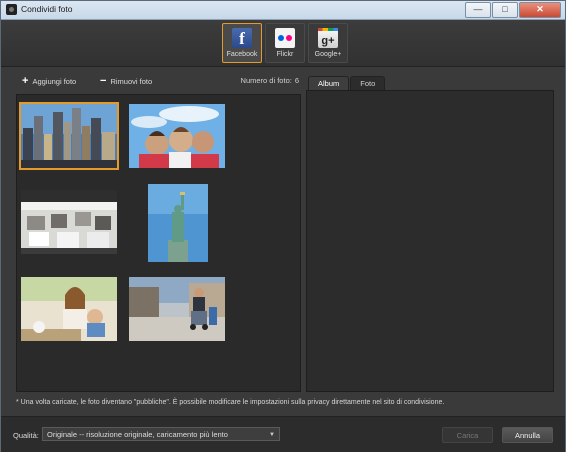 The width and height of the screenshot is (566, 452). What do you see at coordinates (540, 10) in the screenshot?
I see `close-button: ✕` at bounding box center [540, 10].